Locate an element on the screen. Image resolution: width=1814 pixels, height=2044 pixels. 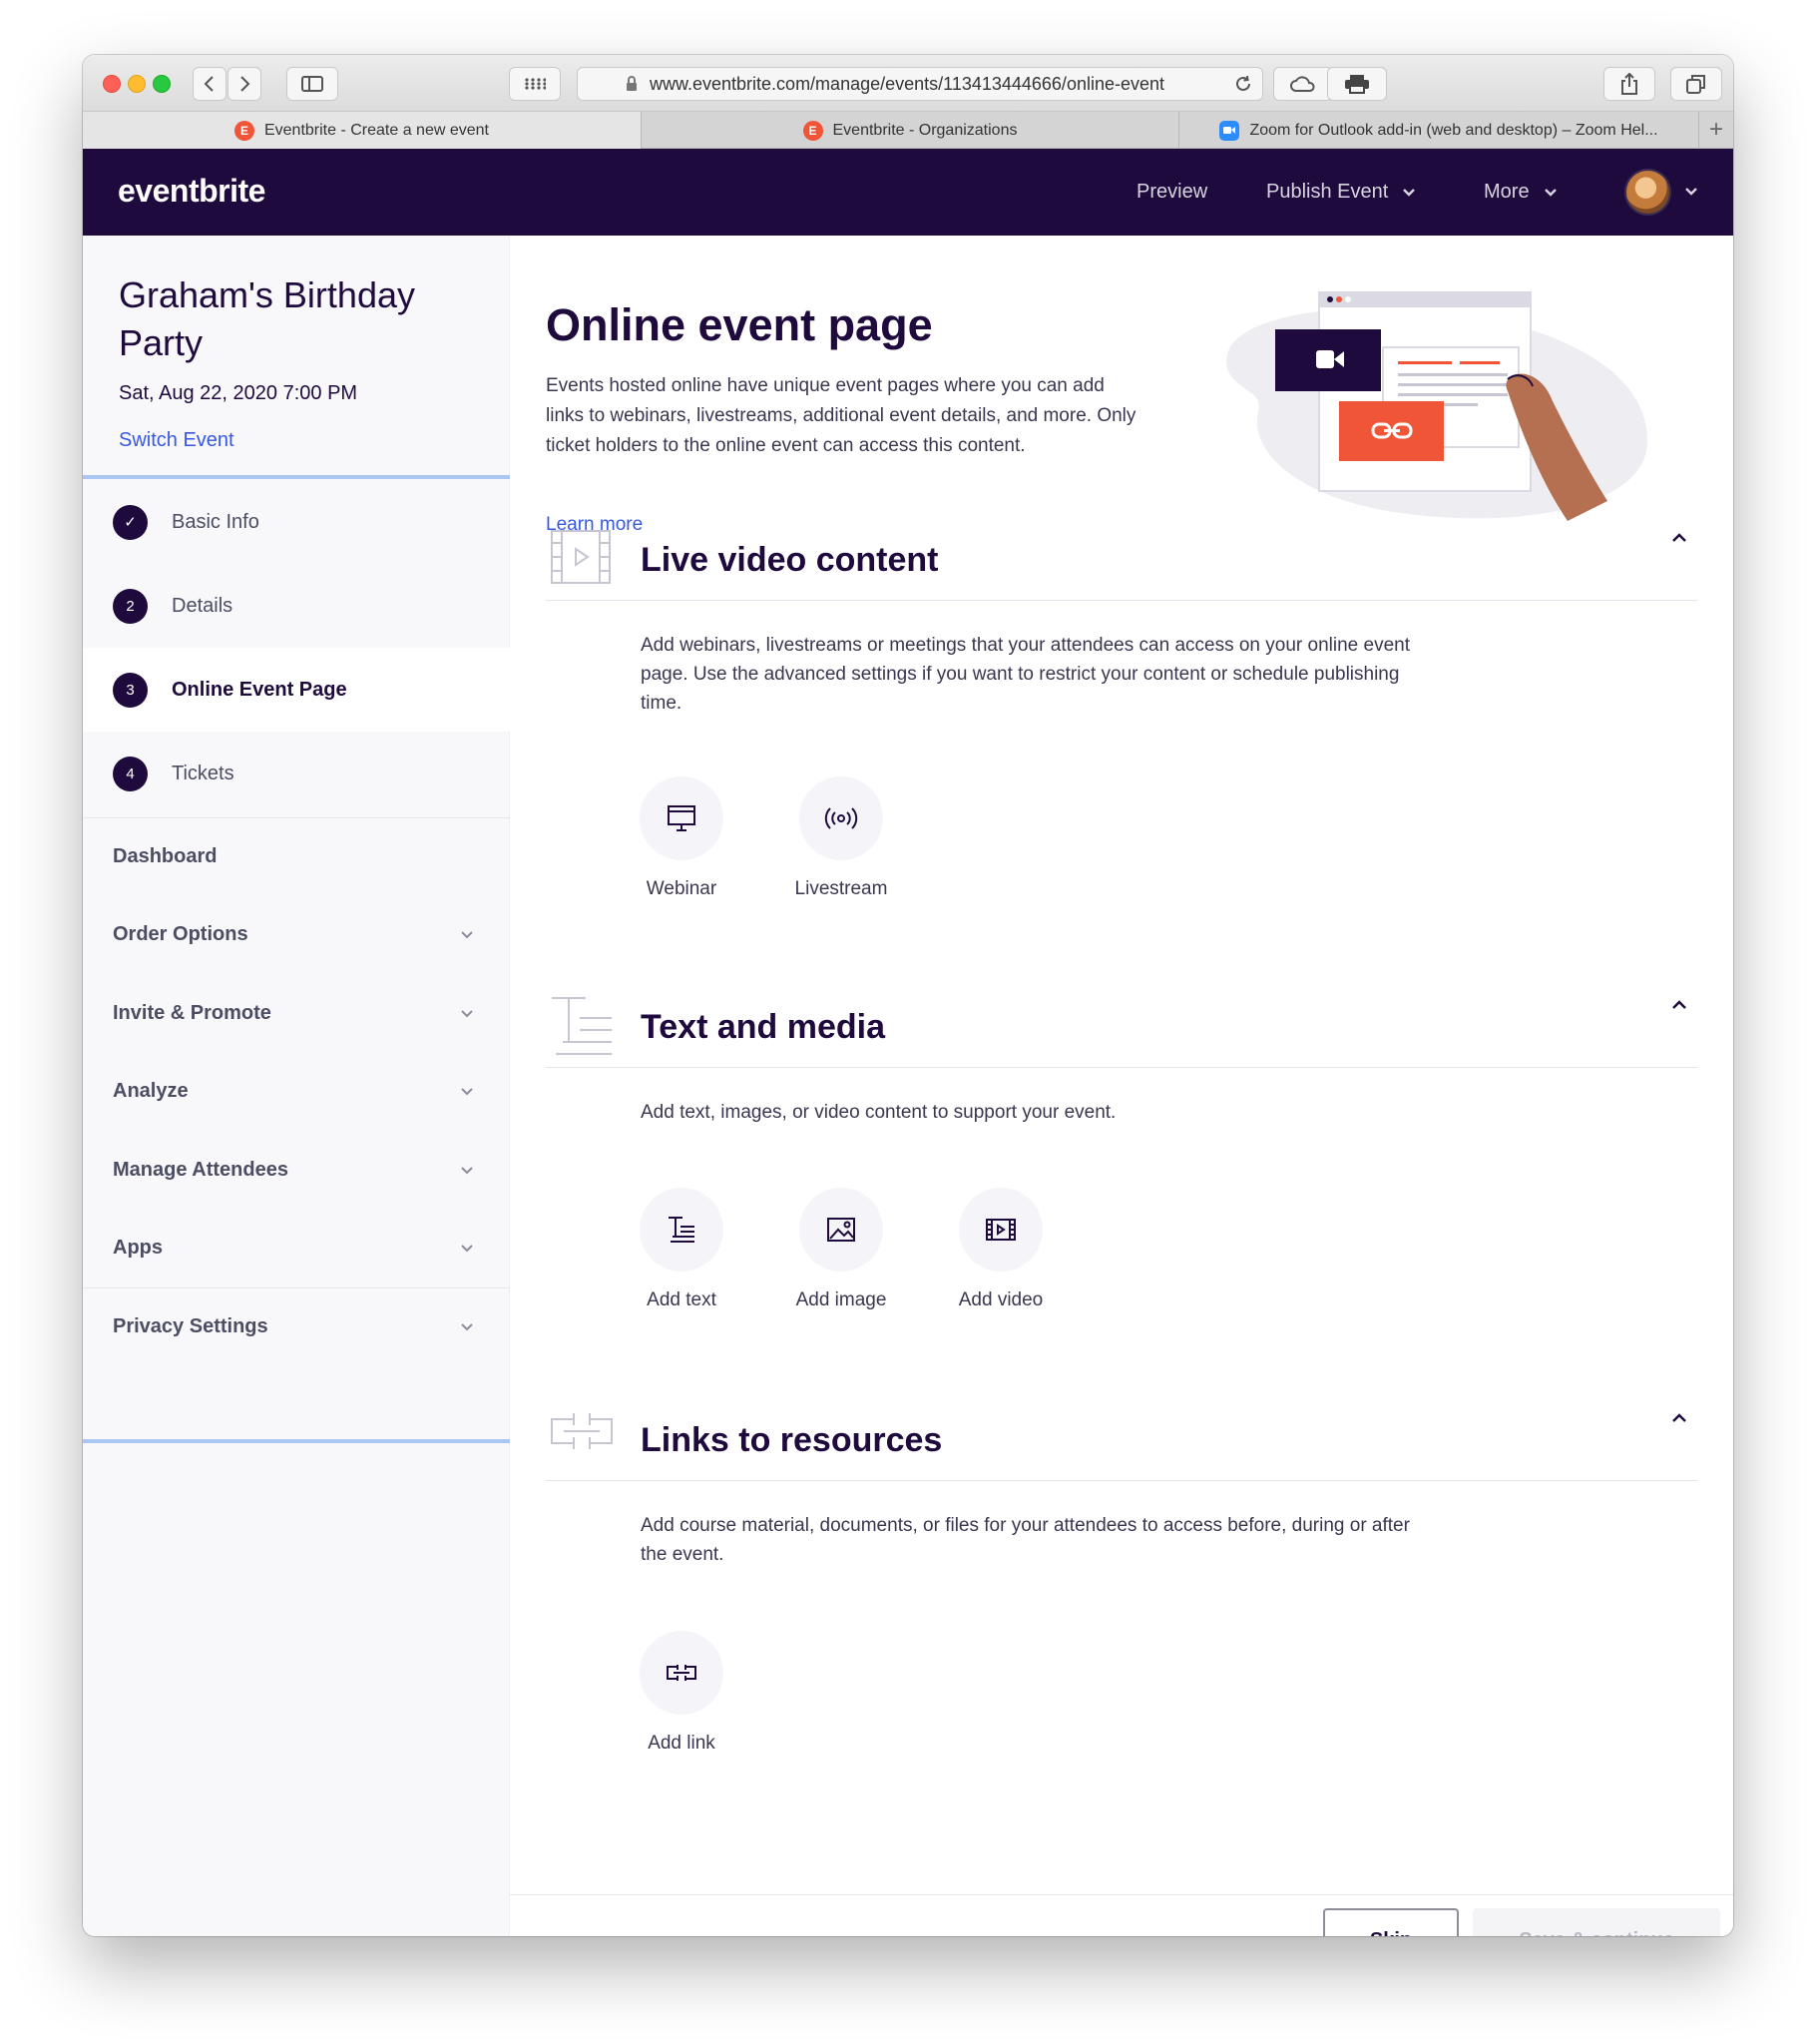
step-label: Online Event Page is located at coordinates (259, 689).